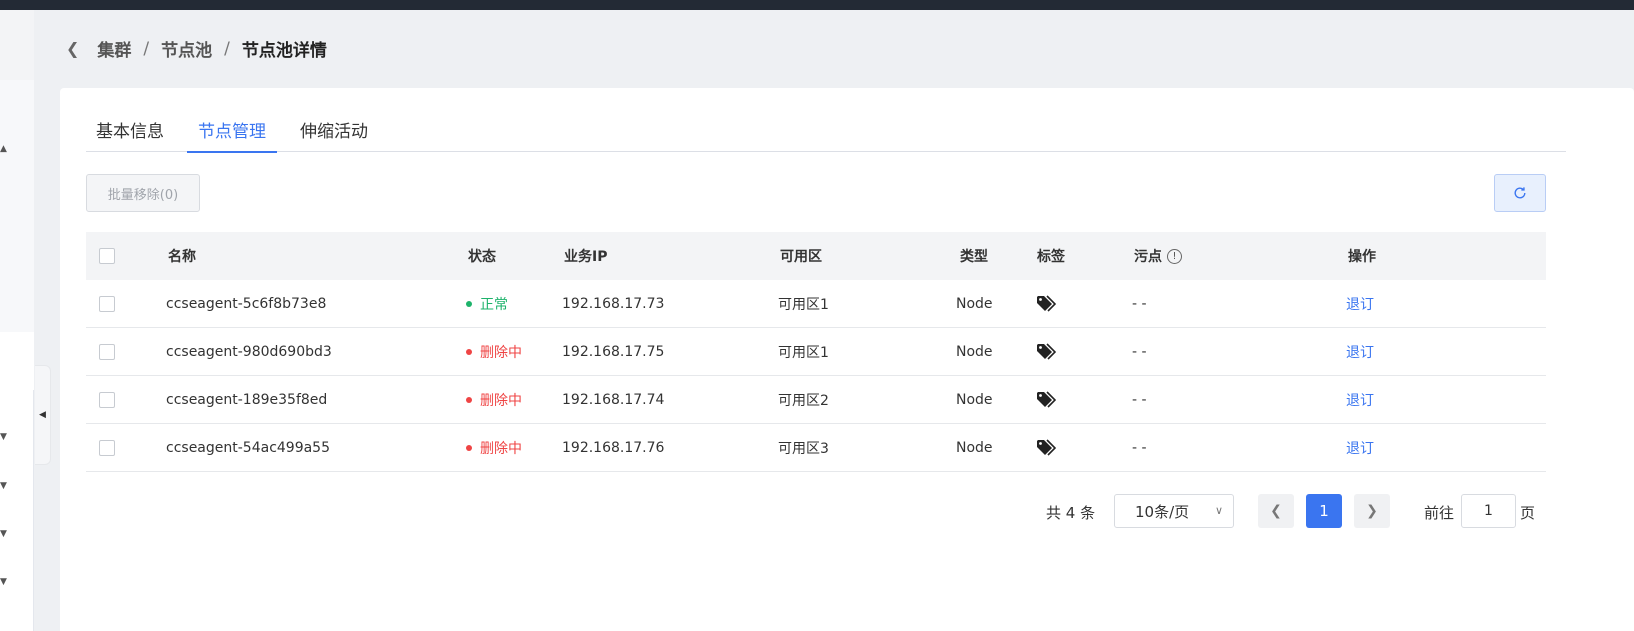 Image resolution: width=1634 pixels, height=631 pixels. Describe the element at coordinates (1218, 510) in the screenshot. I see `chevron-down-icon: ∨` at that location.